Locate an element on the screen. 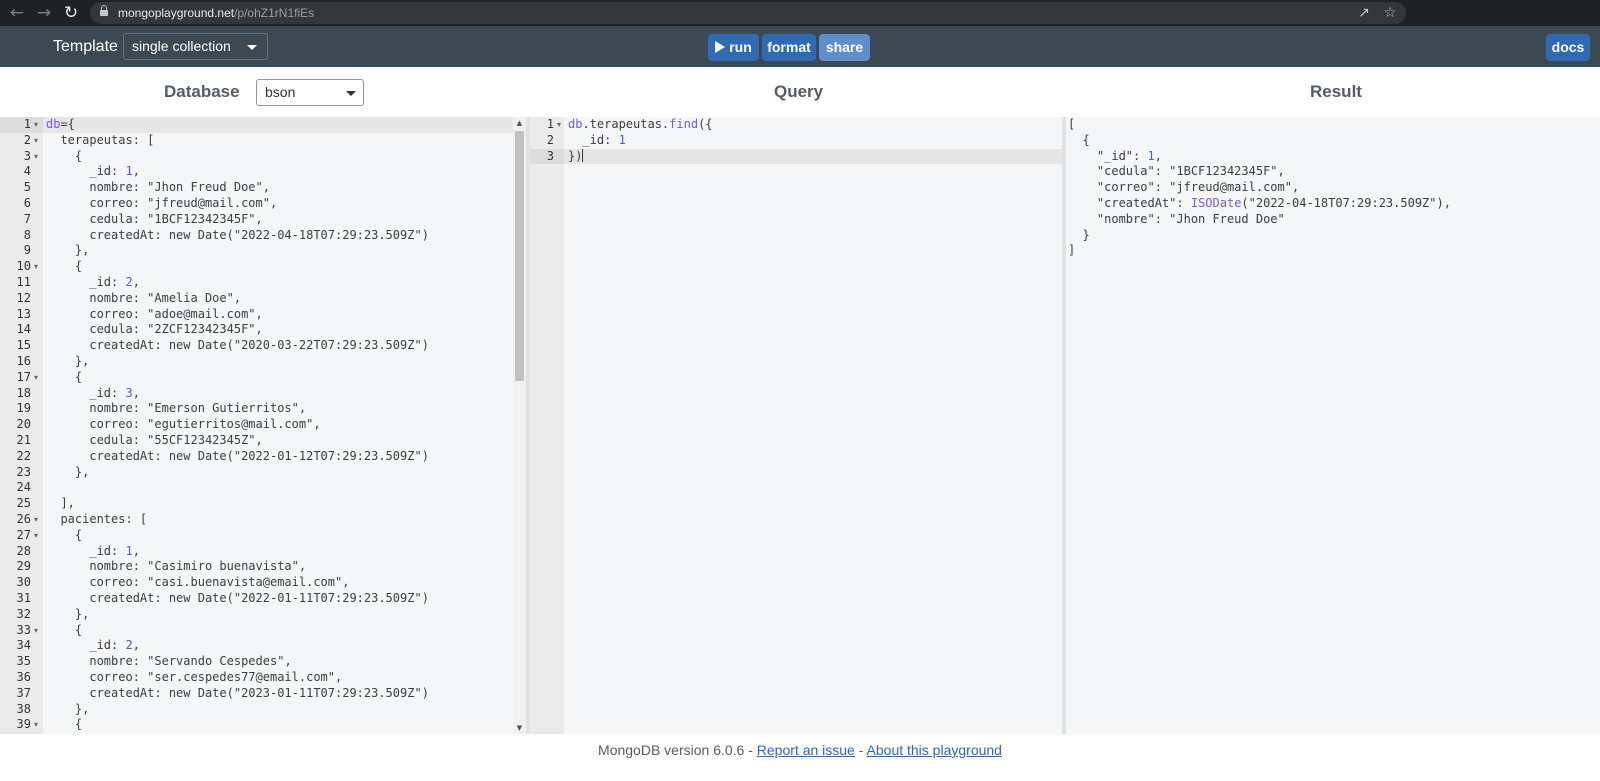 The height and width of the screenshot is (781, 1600). share-button: share is located at coordinates (844, 47).